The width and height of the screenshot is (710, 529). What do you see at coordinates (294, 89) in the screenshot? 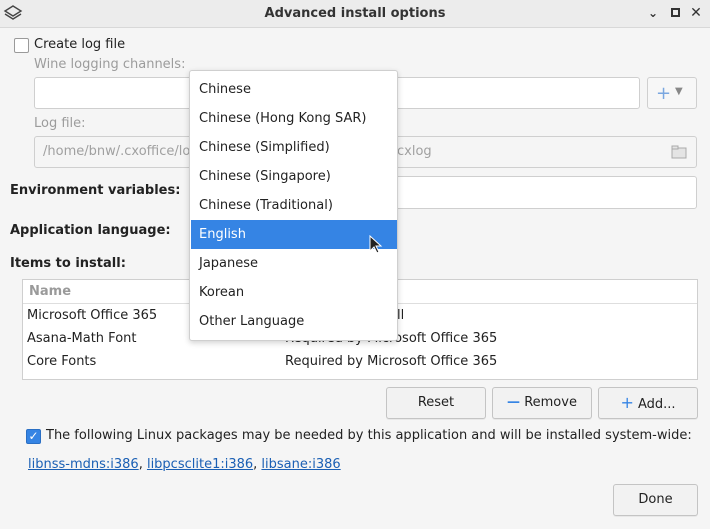
I see `language-option: Chinese` at bounding box center [294, 89].